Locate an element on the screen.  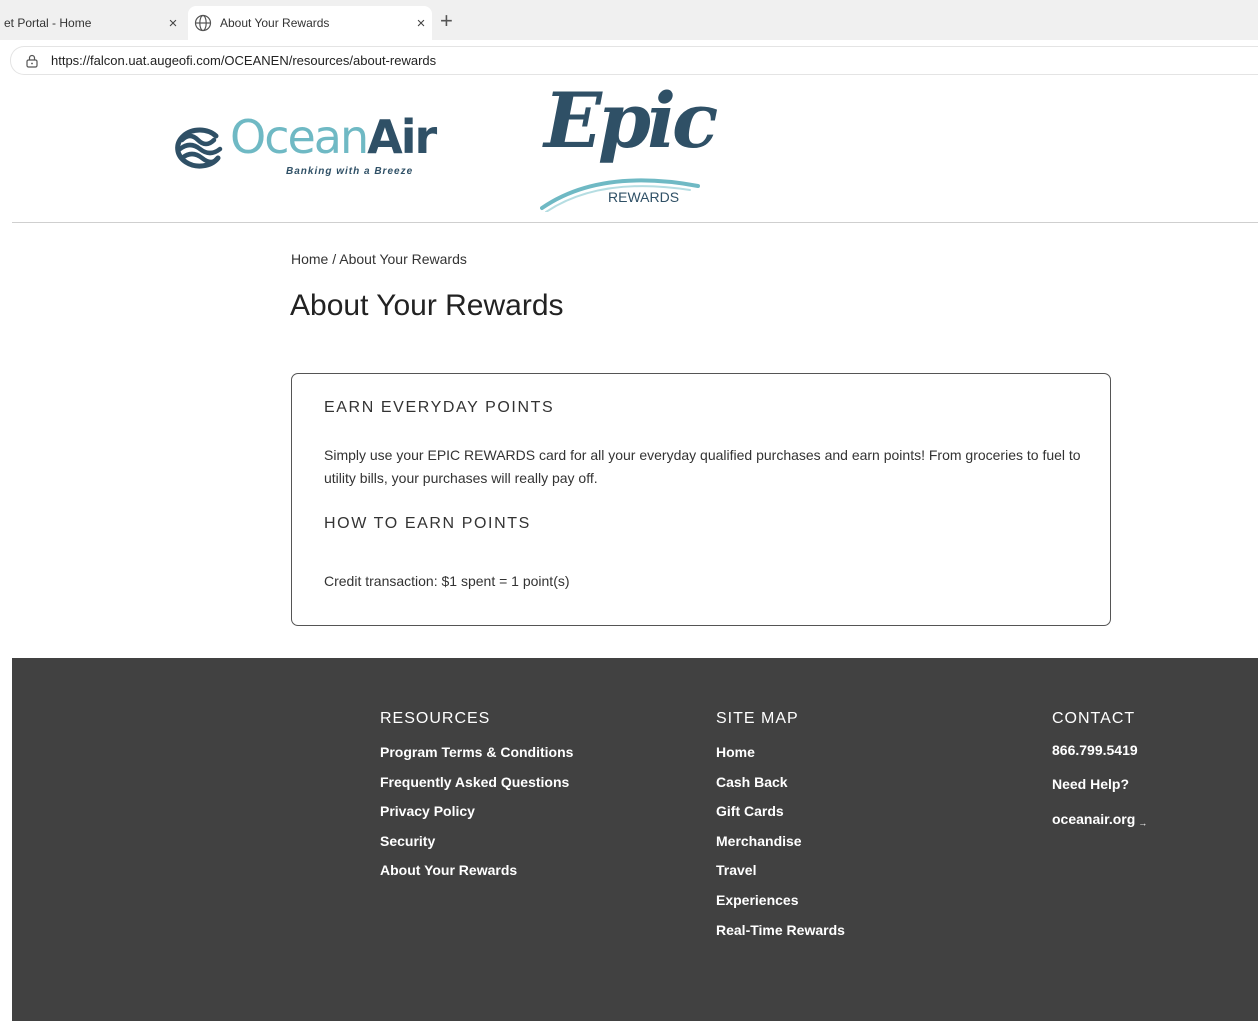
tab-portal-home: et Portal - Home × is located at coordinates (92, 23).